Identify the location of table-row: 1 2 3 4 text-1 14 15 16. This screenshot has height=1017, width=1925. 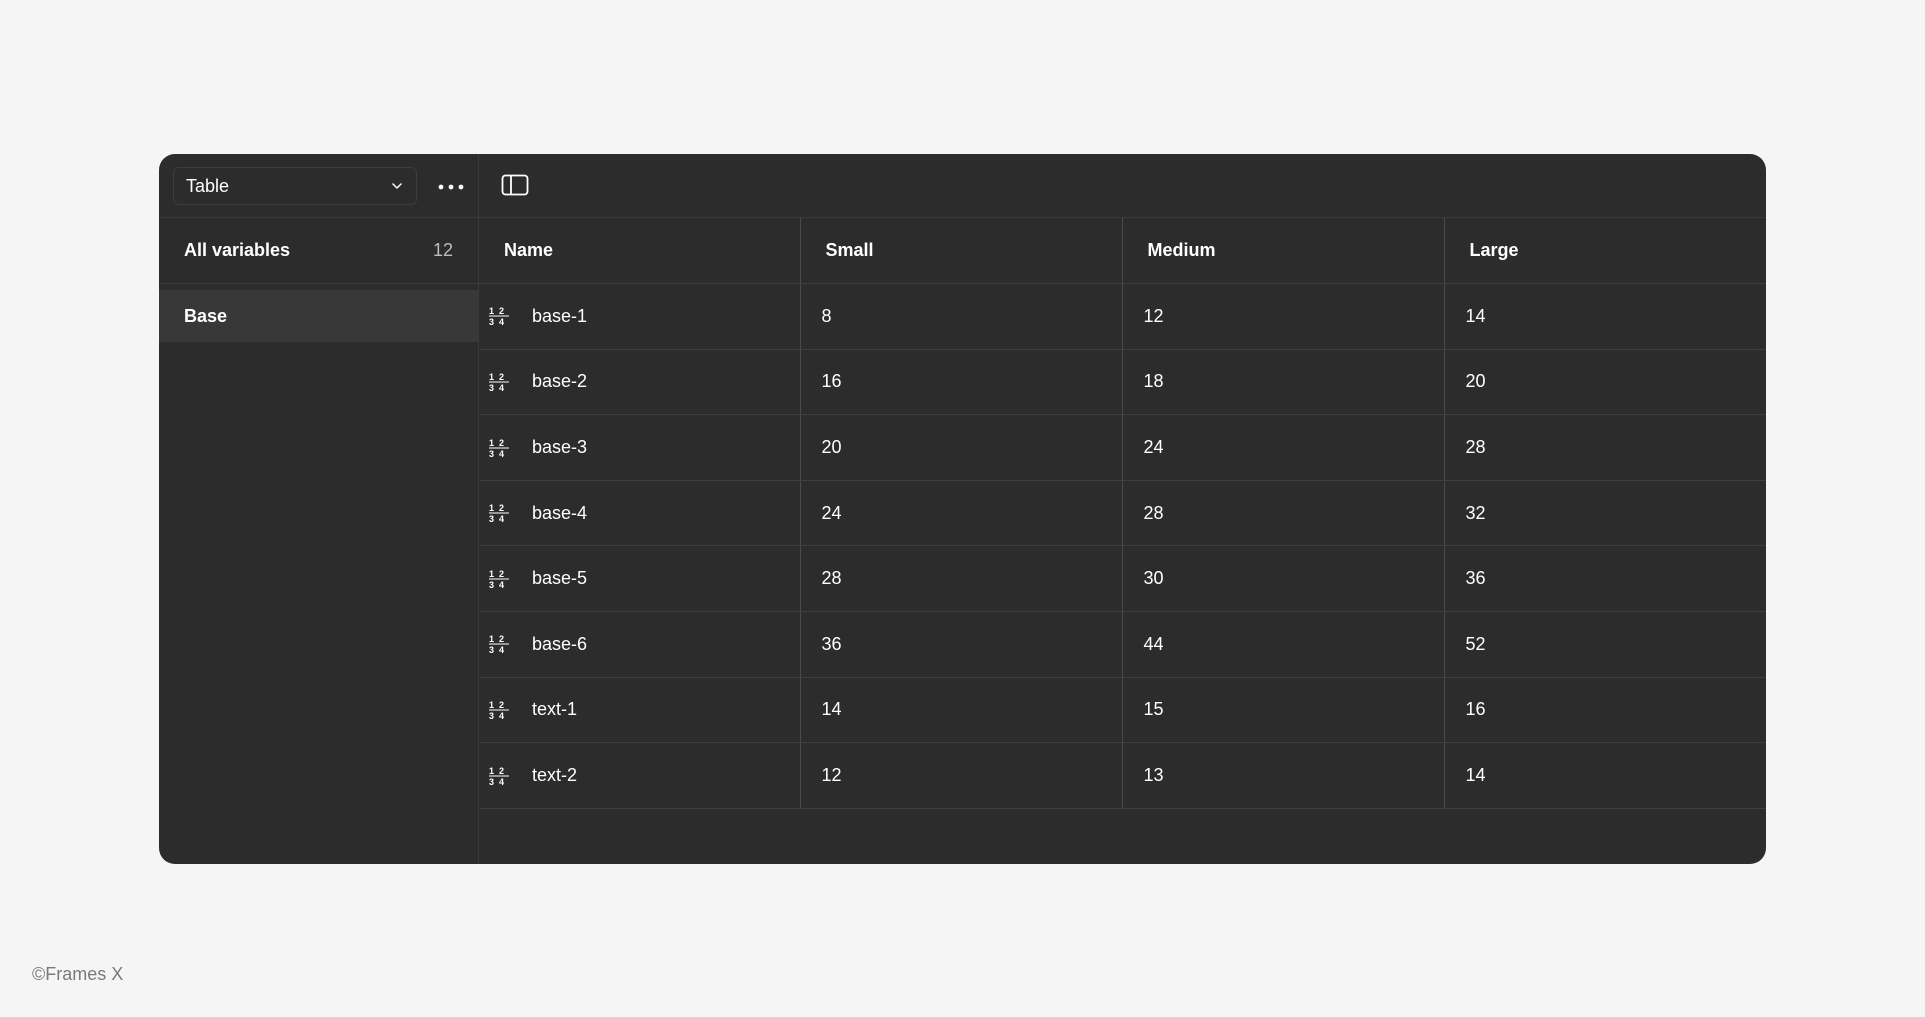
(1122, 710).